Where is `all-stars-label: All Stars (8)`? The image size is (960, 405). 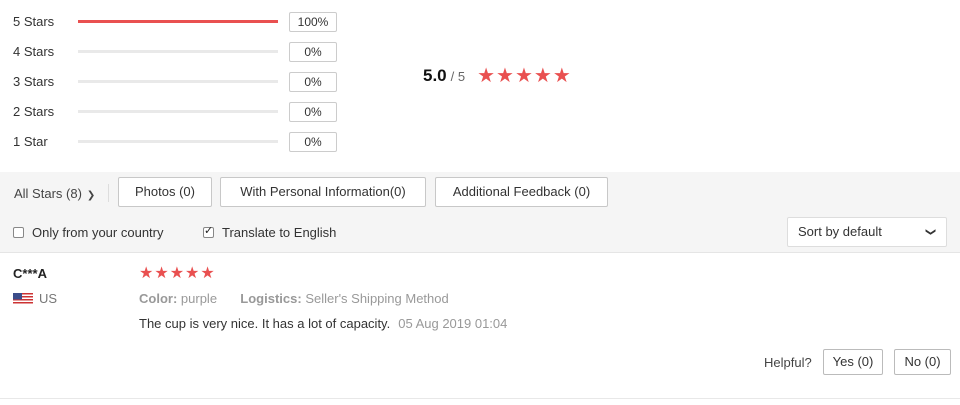
all-stars-label: All Stars (8) is located at coordinates (48, 193).